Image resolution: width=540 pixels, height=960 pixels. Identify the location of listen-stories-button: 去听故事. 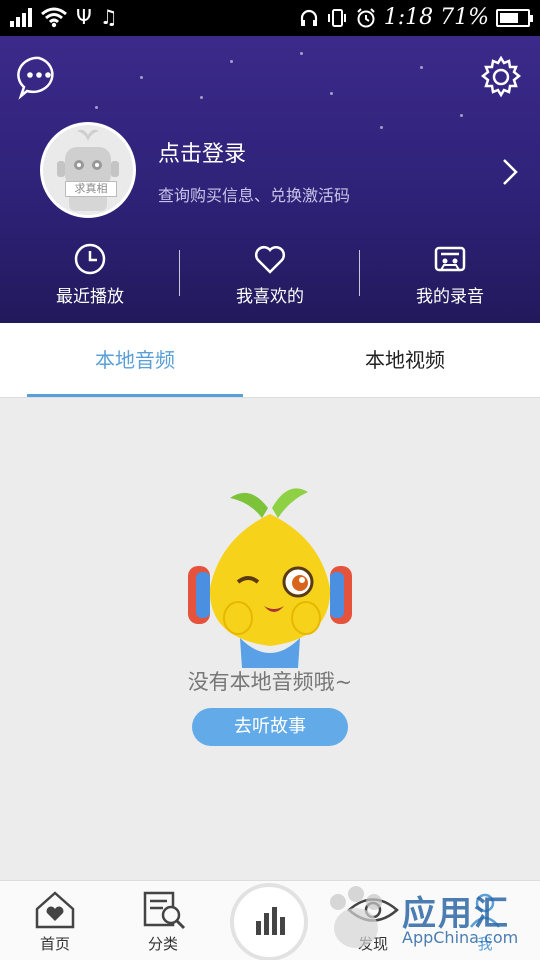
(270, 727).